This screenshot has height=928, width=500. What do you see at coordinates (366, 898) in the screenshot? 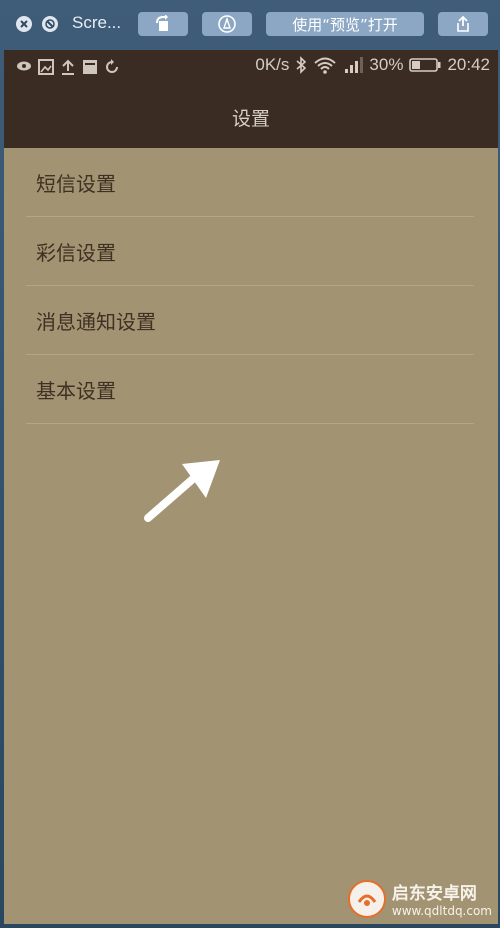
I see `watermark-logo-icon` at bounding box center [366, 898].